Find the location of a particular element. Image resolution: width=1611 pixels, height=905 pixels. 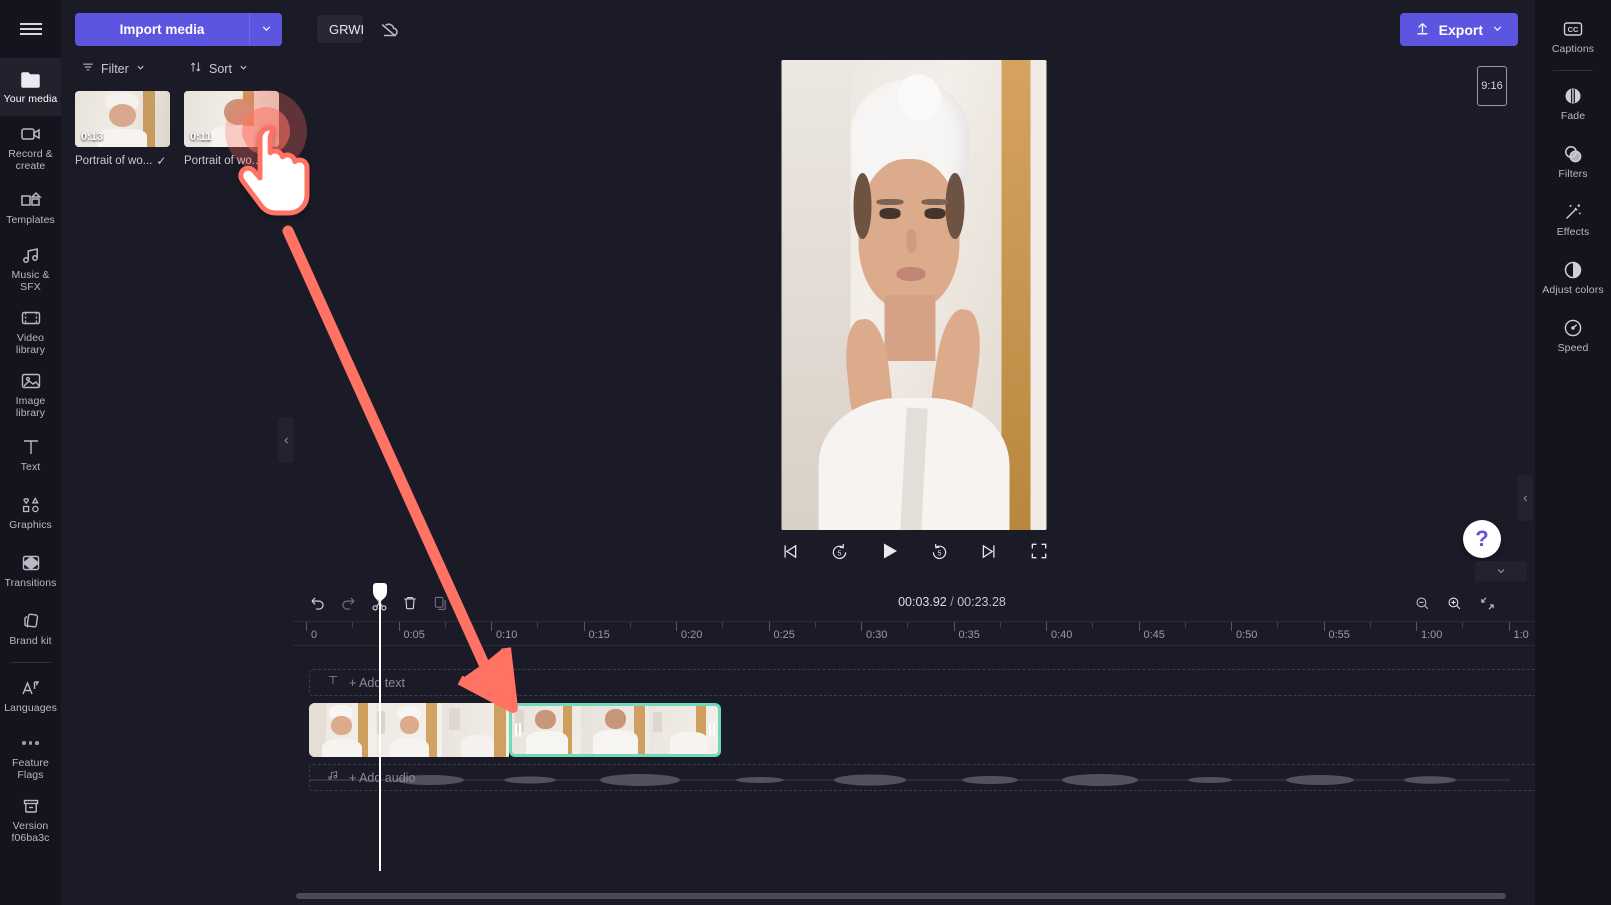

timeline-zoom-in-button is located at coordinates (1454, 603).